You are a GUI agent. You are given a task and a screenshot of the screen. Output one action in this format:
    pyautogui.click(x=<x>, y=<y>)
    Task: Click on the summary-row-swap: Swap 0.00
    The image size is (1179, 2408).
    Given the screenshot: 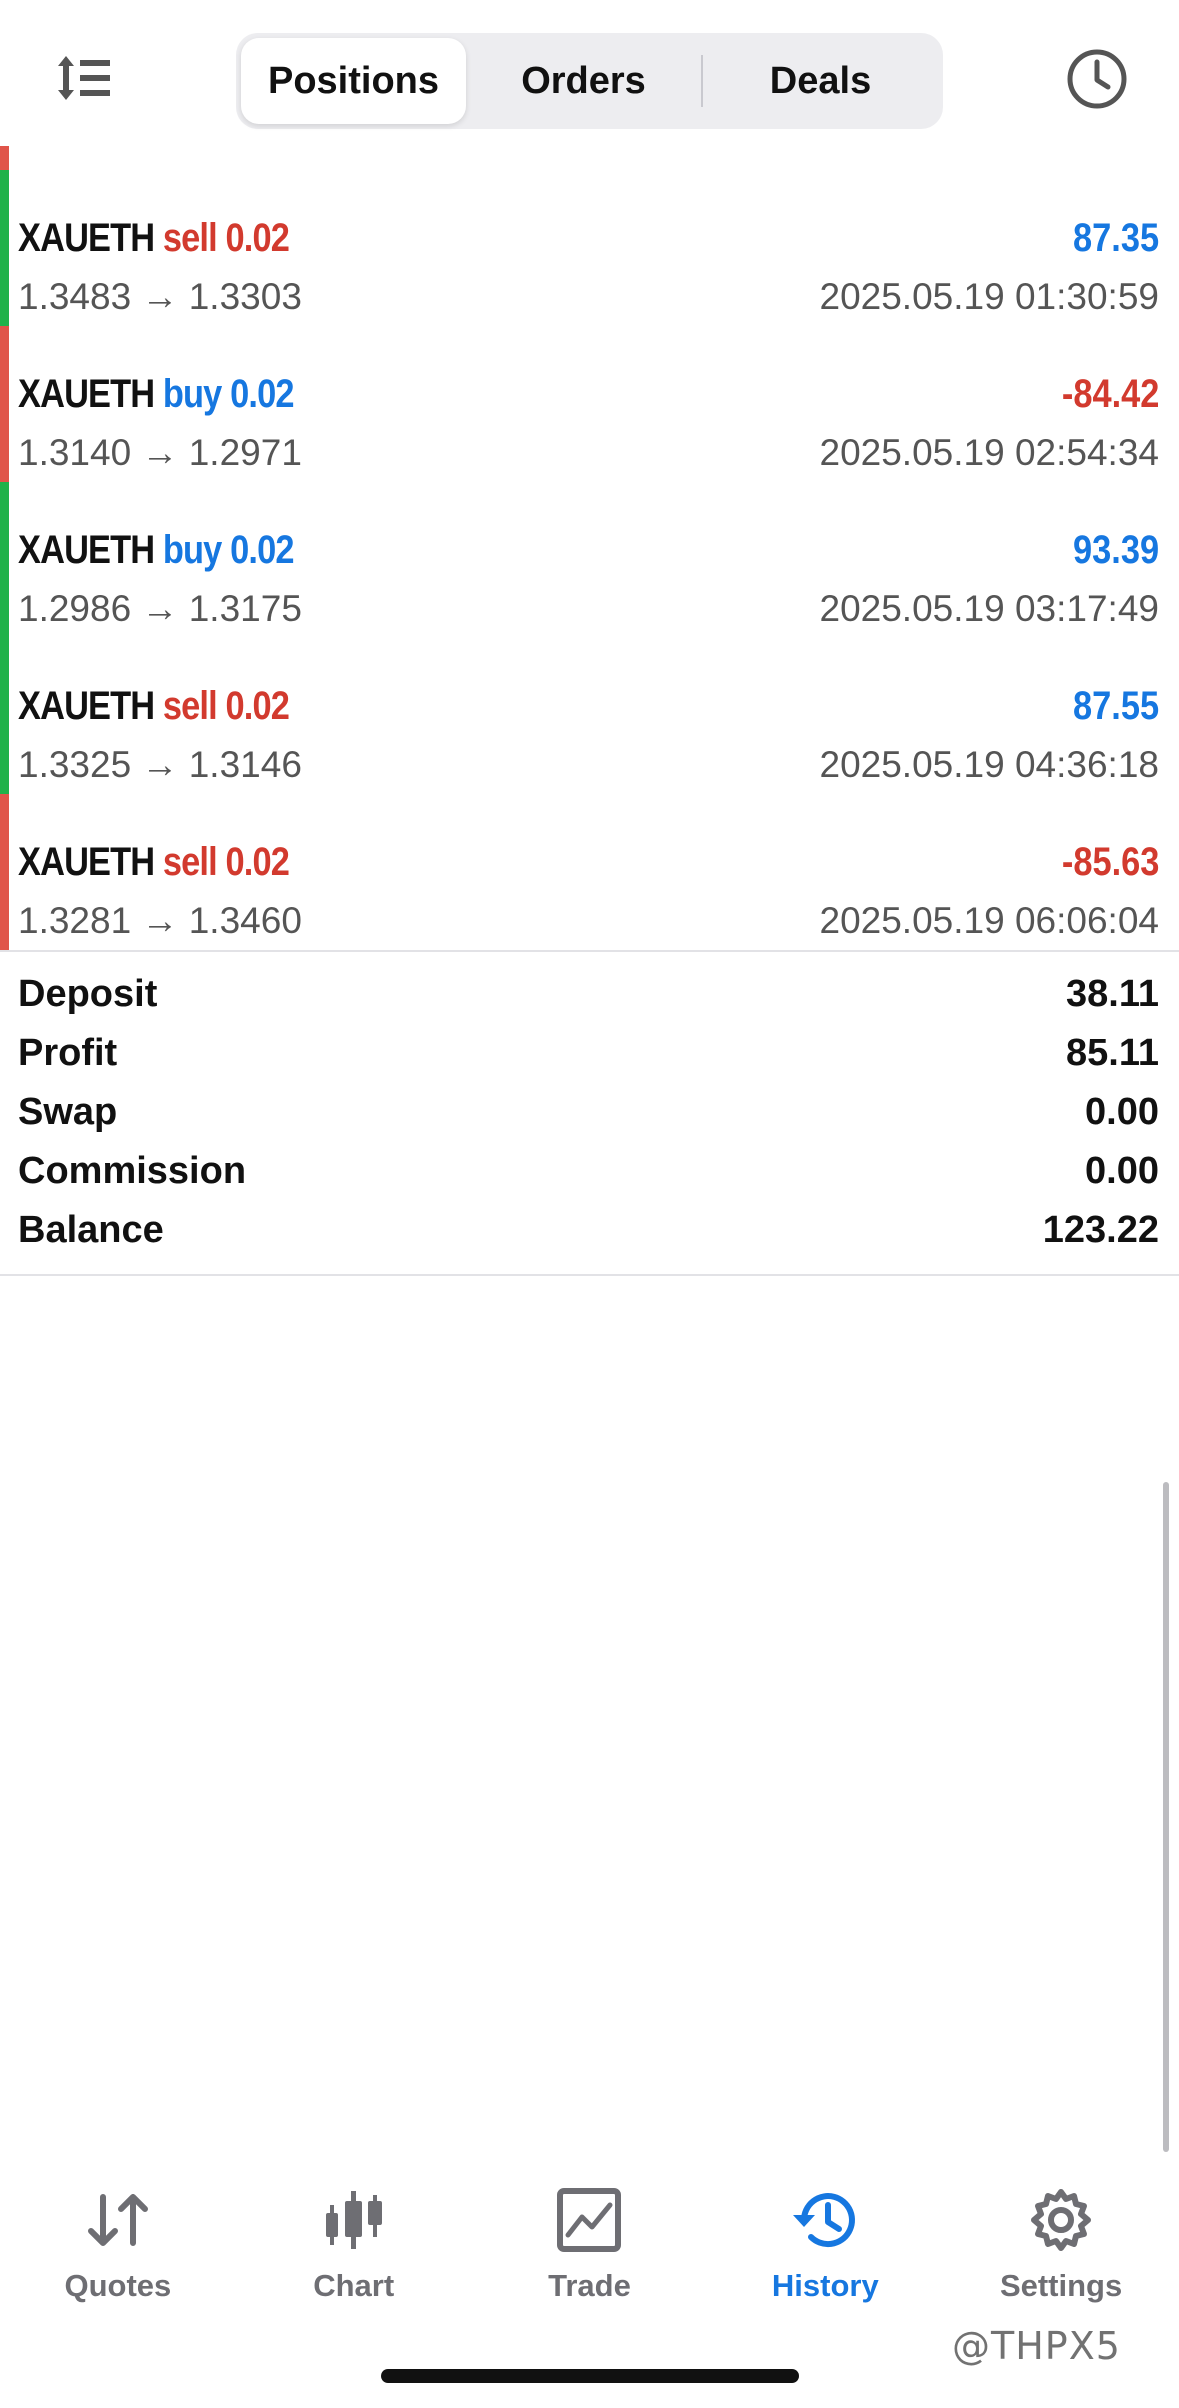 What is the action you would take?
    pyautogui.click(x=589, y=1112)
    